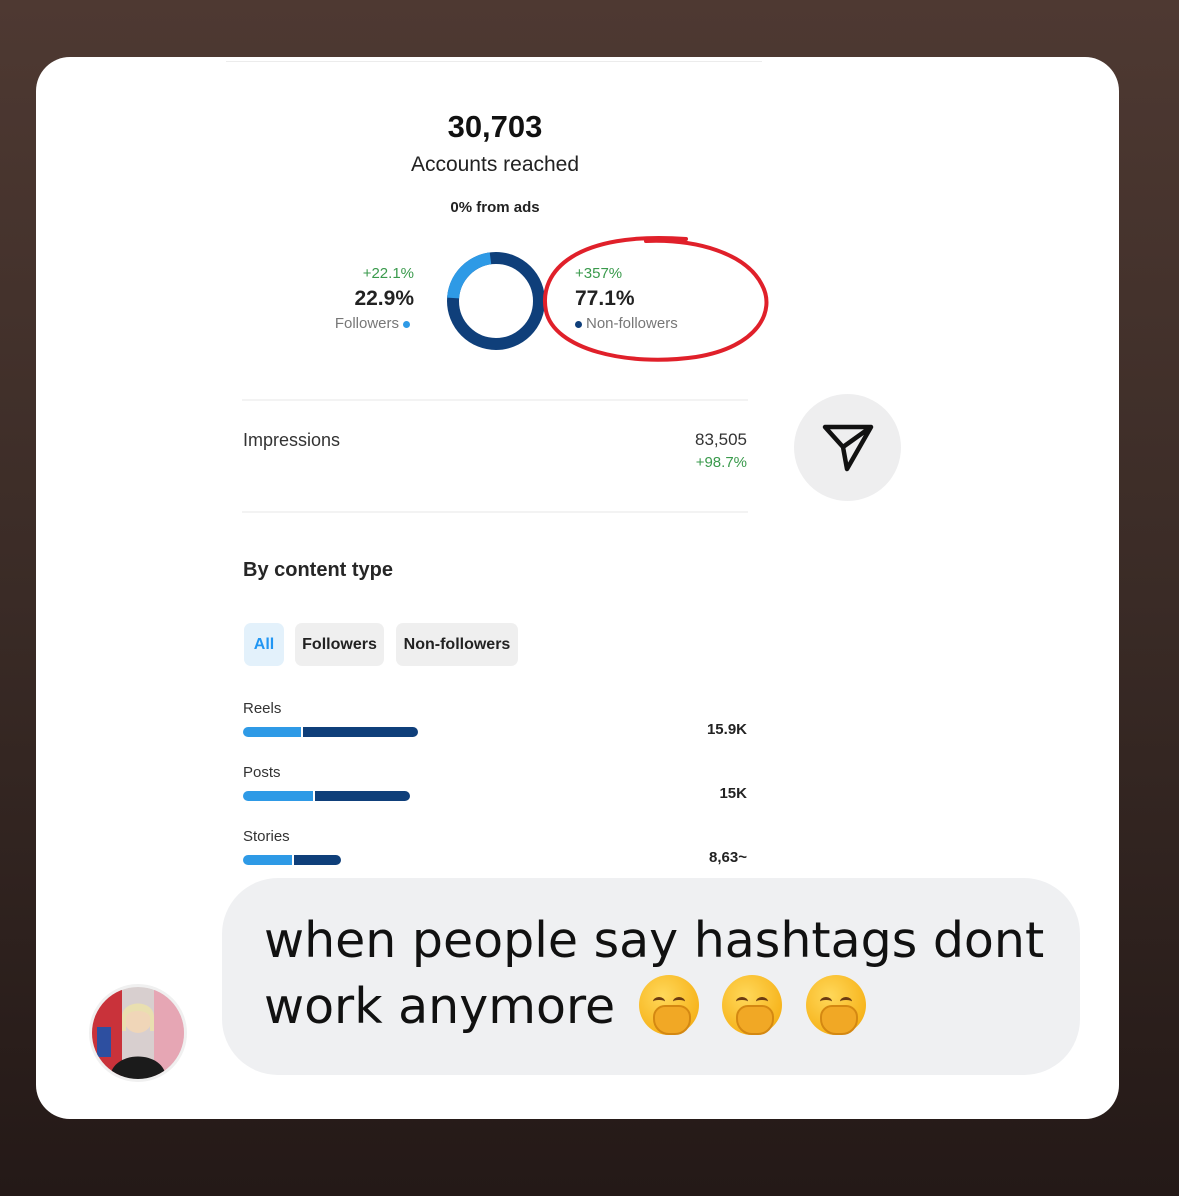 The width and height of the screenshot is (1179, 1196). What do you see at coordinates (495, 126) in the screenshot?
I see `accounts-reached-value: 30,703` at bounding box center [495, 126].